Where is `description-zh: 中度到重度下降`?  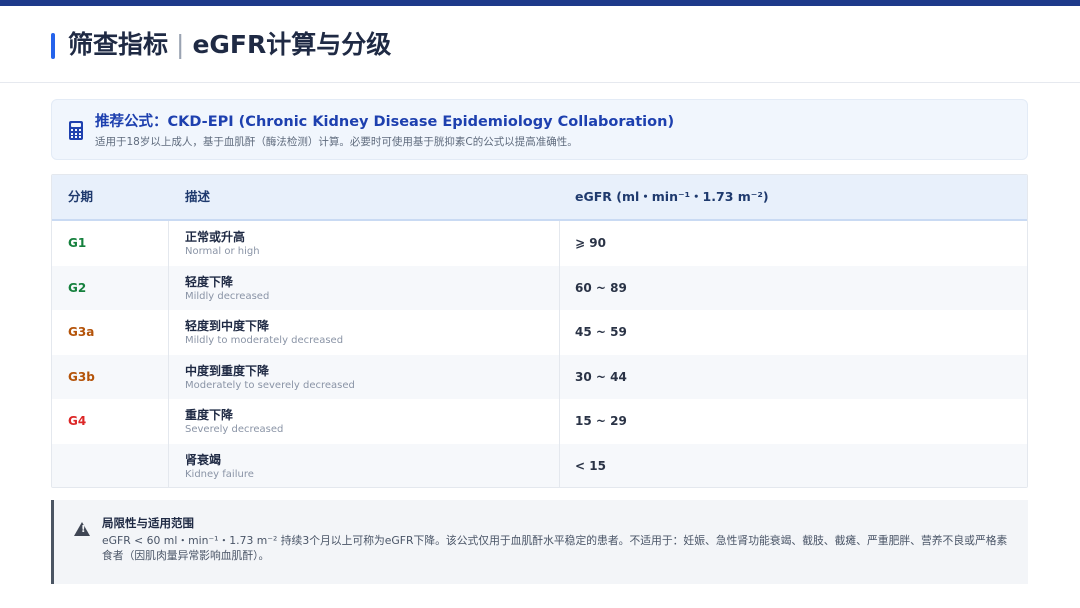 description-zh: 中度到重度下降 is located at coordinates (227, 370).